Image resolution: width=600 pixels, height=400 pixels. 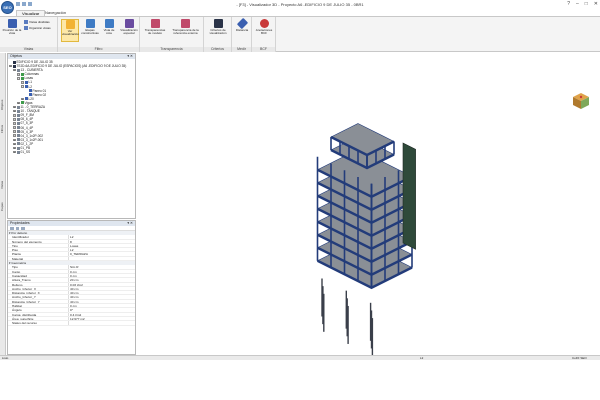 What do you see at coordinates (18, 4) in the screenshot?
I see `save-icon` at bounding box center [18, 4].